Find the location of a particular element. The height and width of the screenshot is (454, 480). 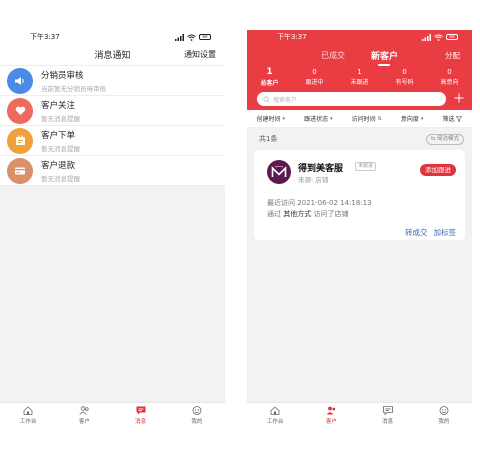

search-input: 搜索客户 is located at coordinates (351, 99).